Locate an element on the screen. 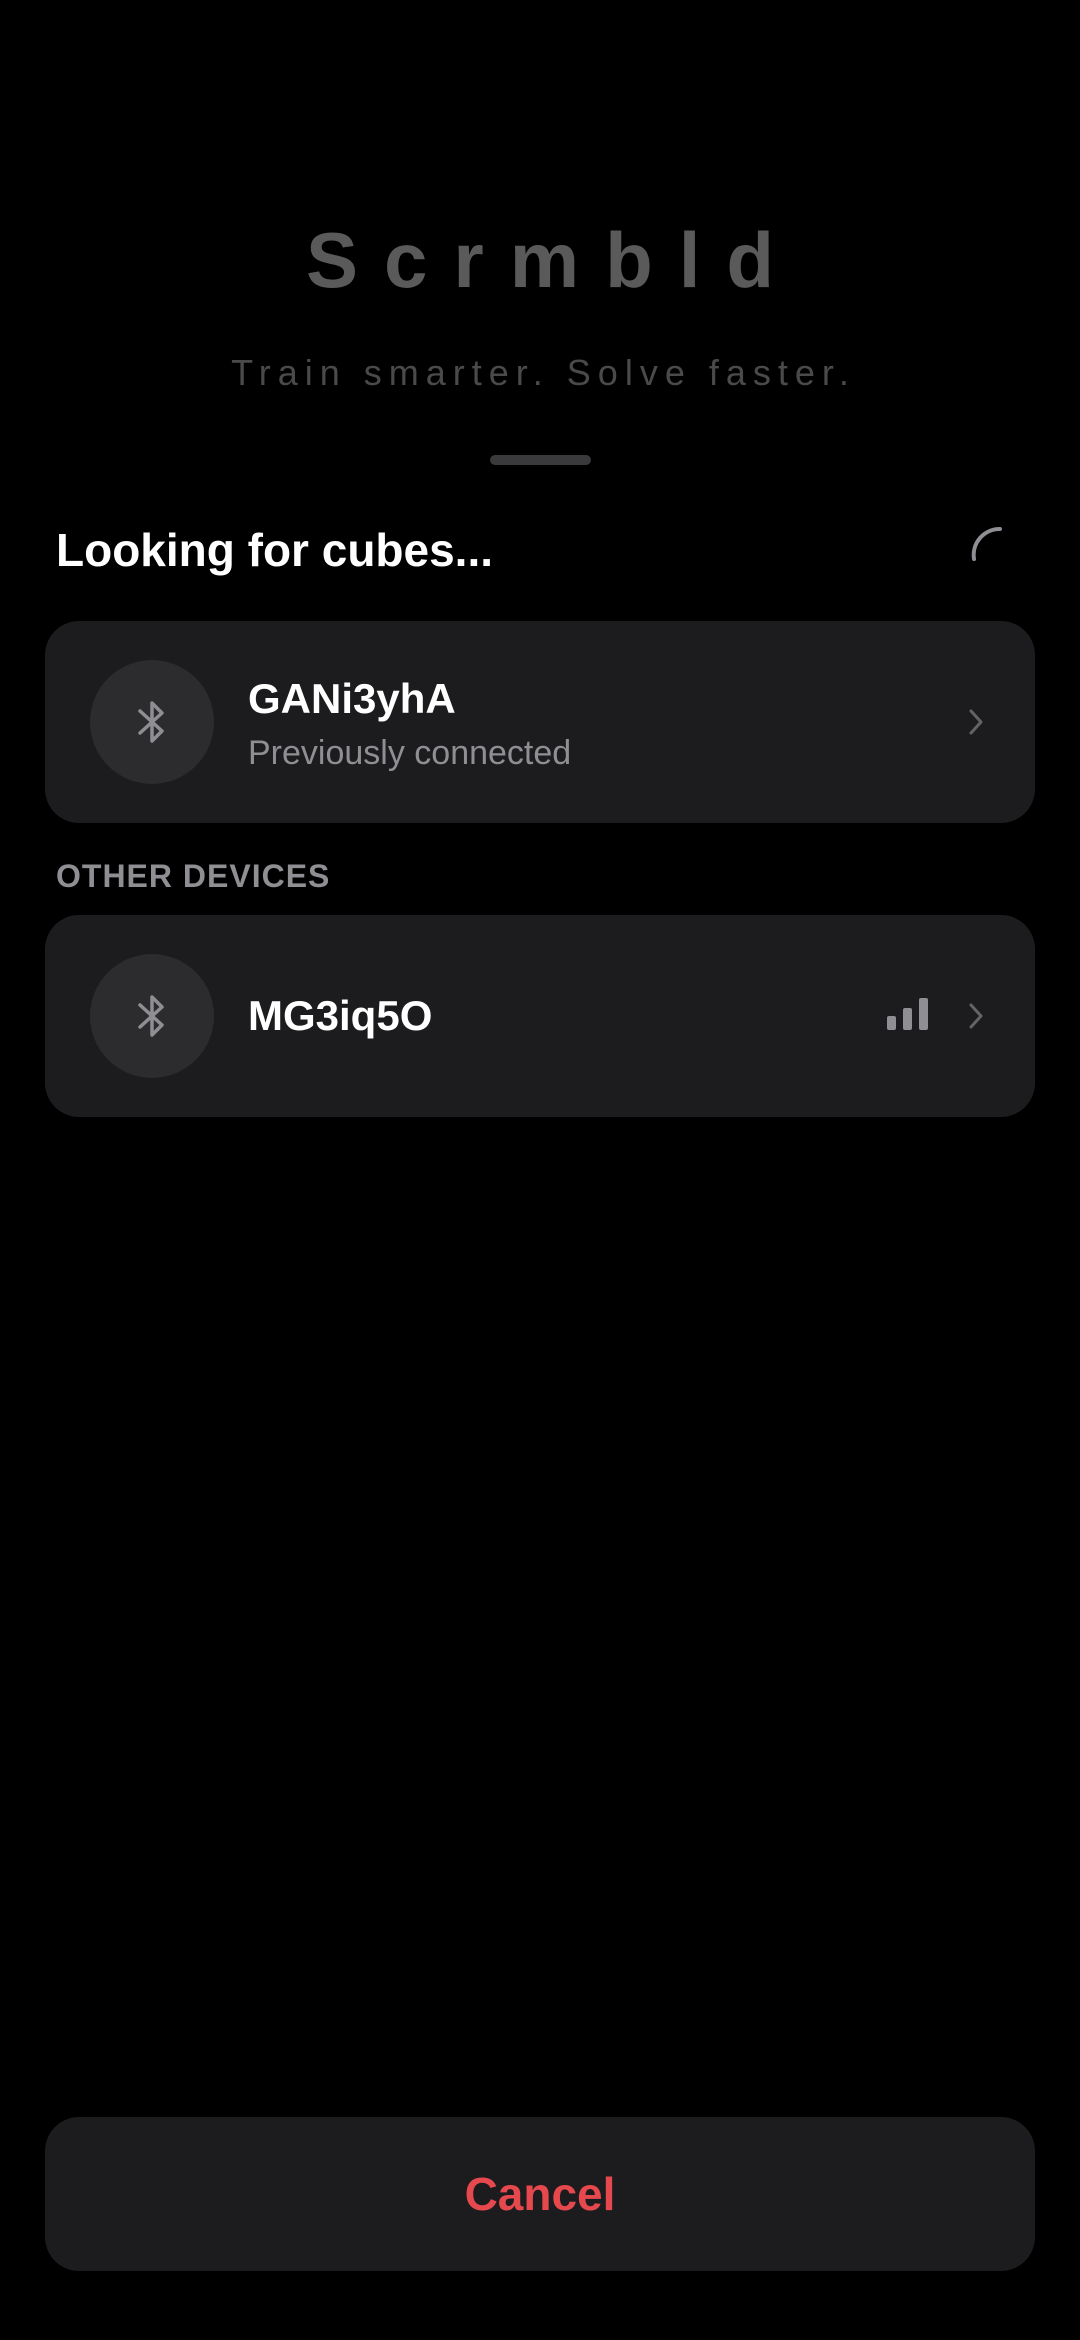  device-card-previous: GANi3yhA Previously connected is located at coordinates (540, 722).